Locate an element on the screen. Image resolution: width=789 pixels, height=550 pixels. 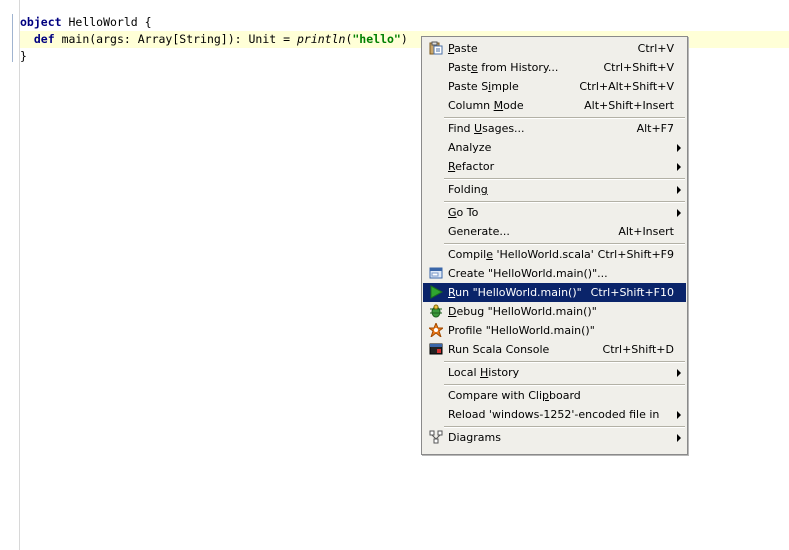
menu-item-generate: Generate... Alt+Insert is located at coordinates (554, 231).